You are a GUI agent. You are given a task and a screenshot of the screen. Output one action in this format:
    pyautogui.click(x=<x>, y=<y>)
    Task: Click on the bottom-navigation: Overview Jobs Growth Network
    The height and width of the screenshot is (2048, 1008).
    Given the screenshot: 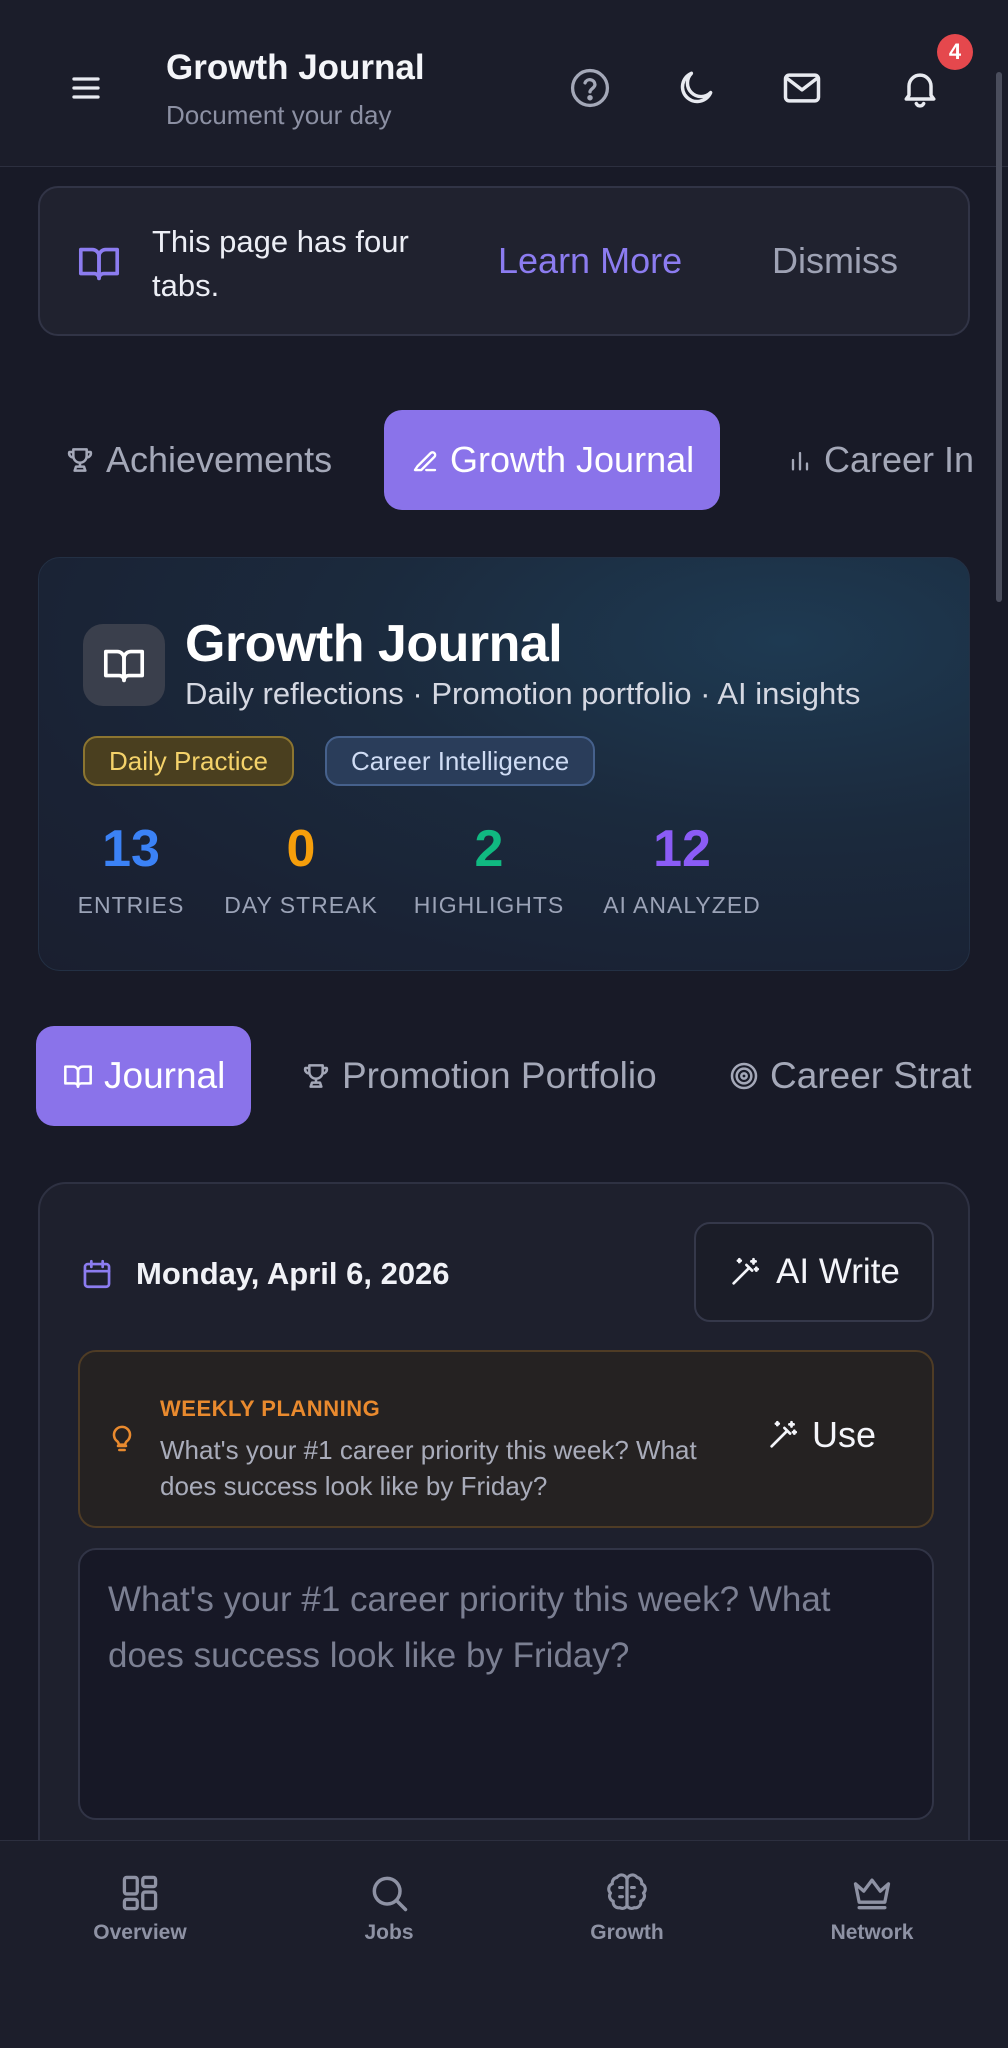 What is the action you would take?
    pyautogui.click(x=504, y=1944)
    